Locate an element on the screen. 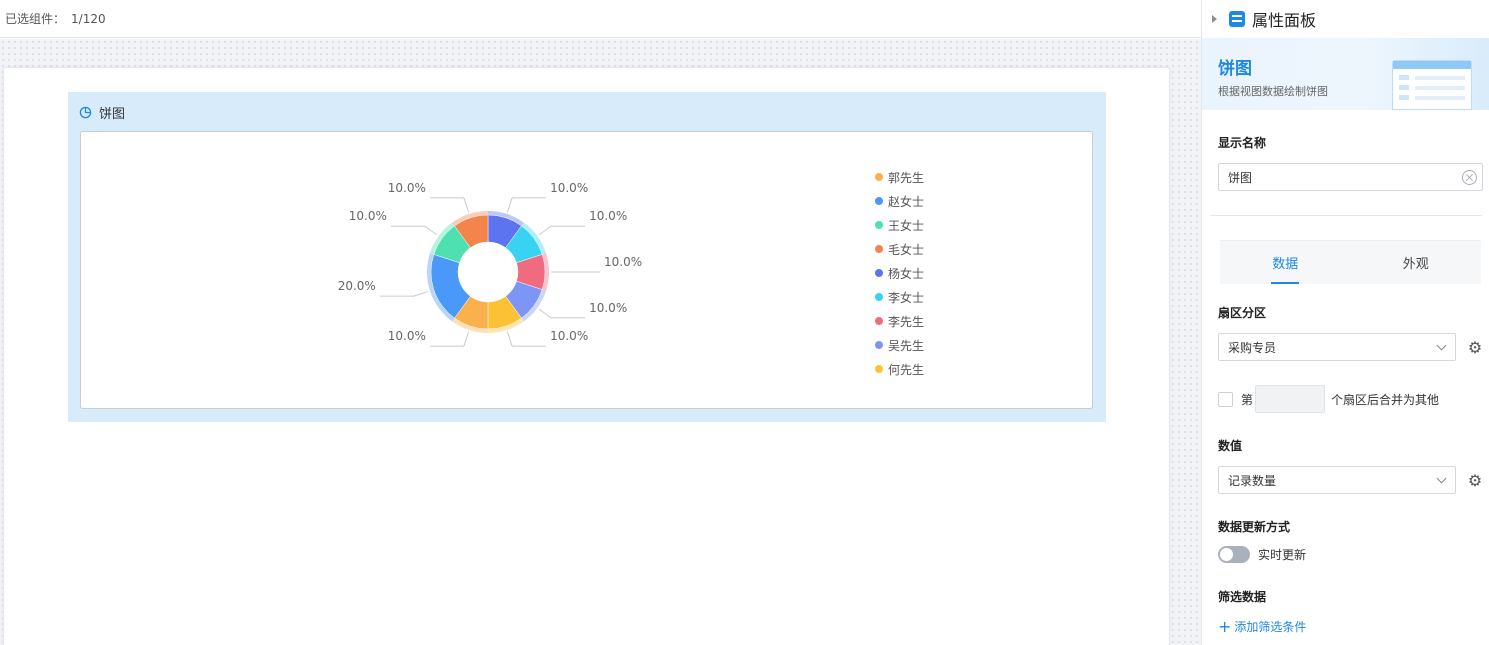 This screenshot has height=645, width=1489. display-name-value: 饼图 is located at coordinates (1240, 177).